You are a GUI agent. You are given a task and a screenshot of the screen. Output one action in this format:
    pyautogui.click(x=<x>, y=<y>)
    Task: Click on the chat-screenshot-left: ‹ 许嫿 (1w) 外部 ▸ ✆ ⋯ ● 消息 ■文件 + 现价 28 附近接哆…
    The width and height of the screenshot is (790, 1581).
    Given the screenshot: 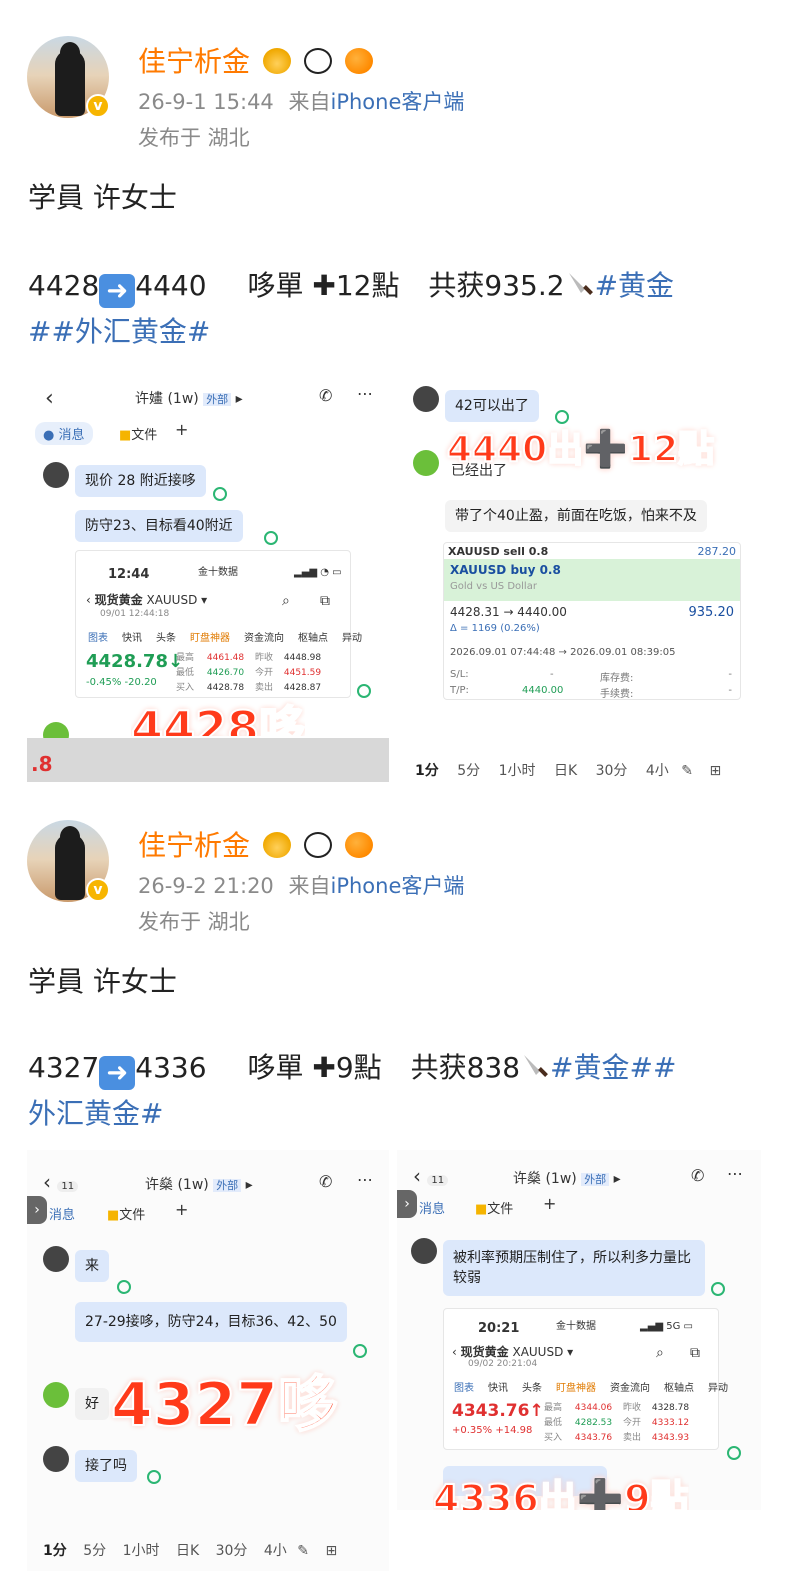 What is the action you would take?
    pyautogui.click(x=208, y=576)
    